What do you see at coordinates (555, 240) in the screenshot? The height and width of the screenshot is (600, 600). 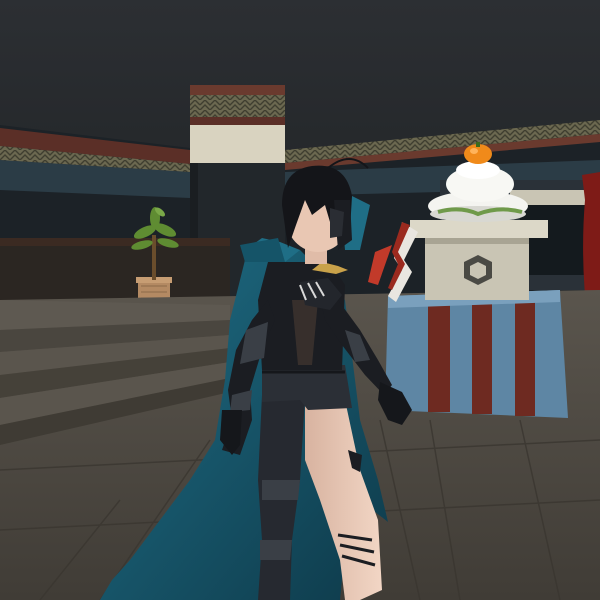 I see `right-doorway` at bounding box center [555, 240].